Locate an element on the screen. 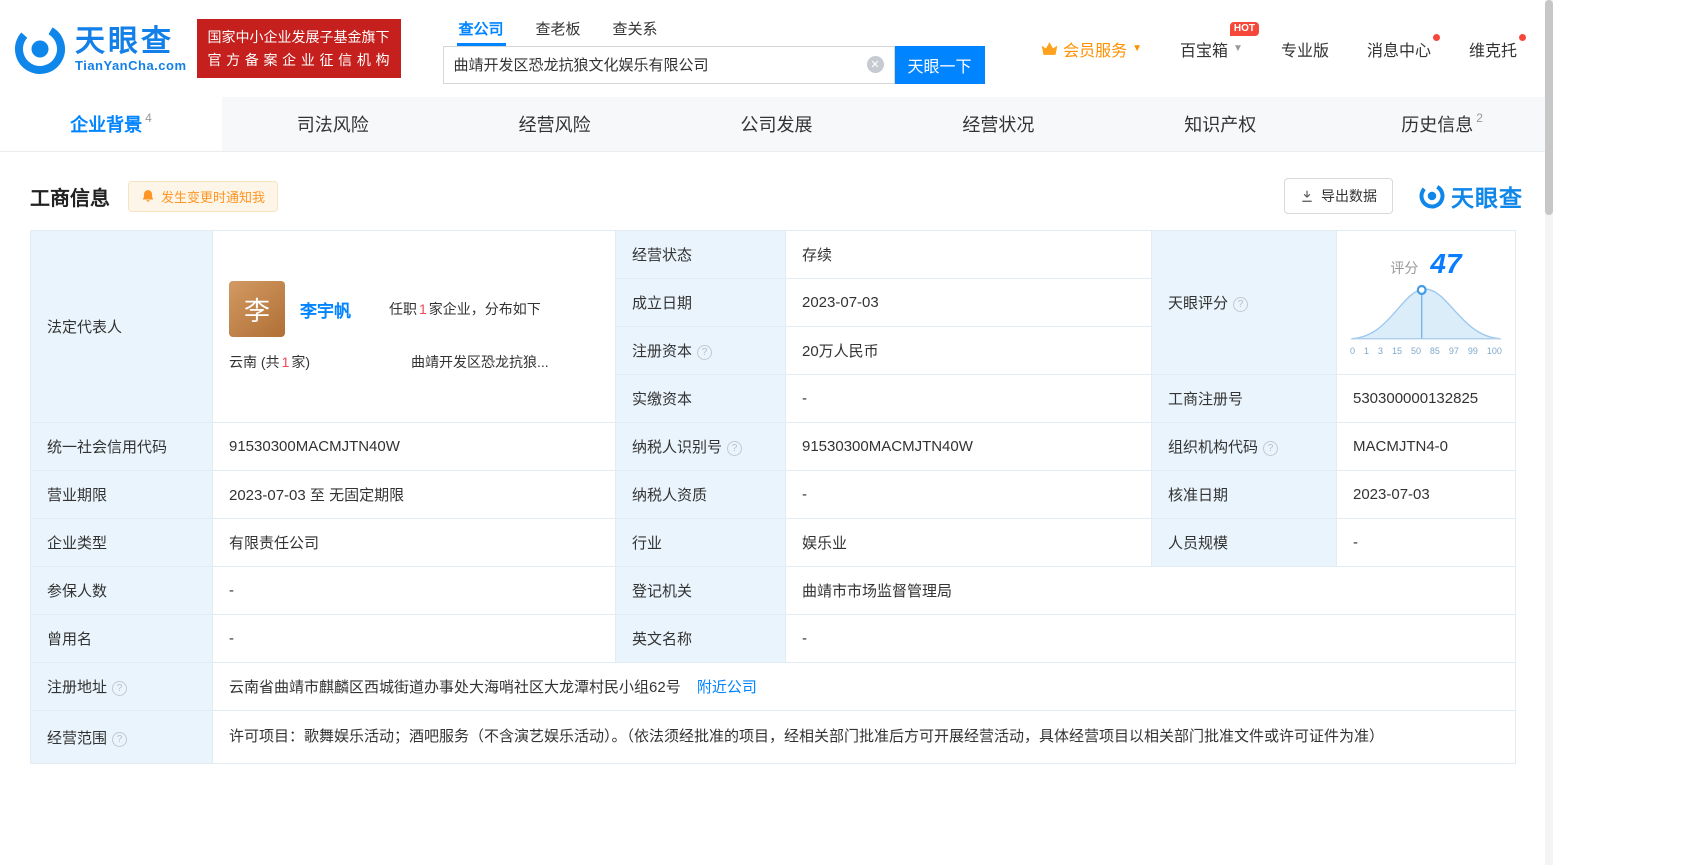 The image size is (1700, 865). score-caption: 评分 is located at coordinates (1404, 267).